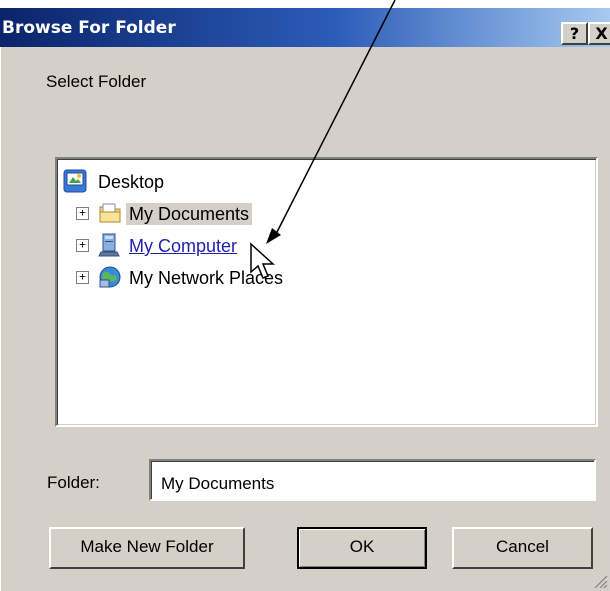 Image resolution: width=610 pixels, height=591 pixels. Describe the element at coordinates (131, 182) in the screenshot. I see `tree-item-label: Desktop` at that location.